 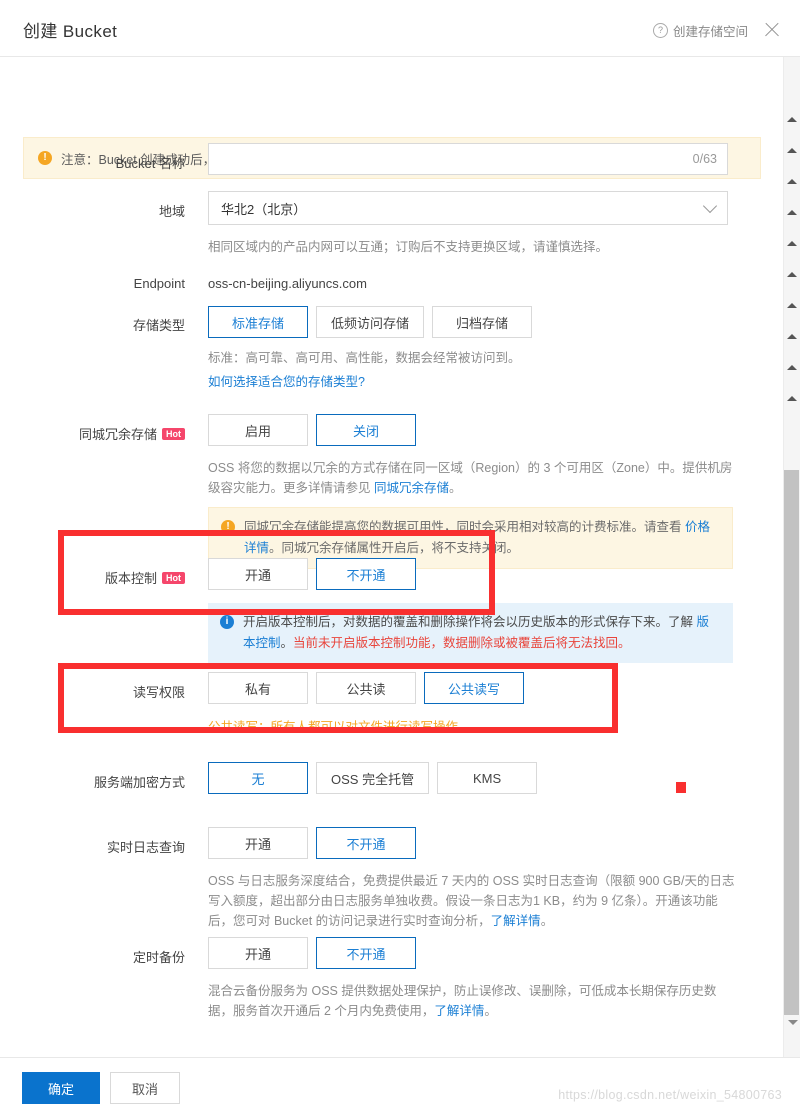 I want to click on acl-field-wrap: 私有 公共读 公共读写 公共读写：所有人都可以对文件进行读写操作。, so click(x=370, y=703).